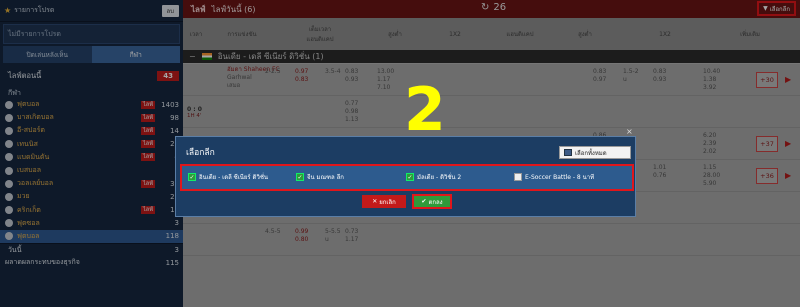  What do you see at coordinates (435, 202) in the screenshot?
I see `ok-label: ตกลง` at bounding box center [435, 202].